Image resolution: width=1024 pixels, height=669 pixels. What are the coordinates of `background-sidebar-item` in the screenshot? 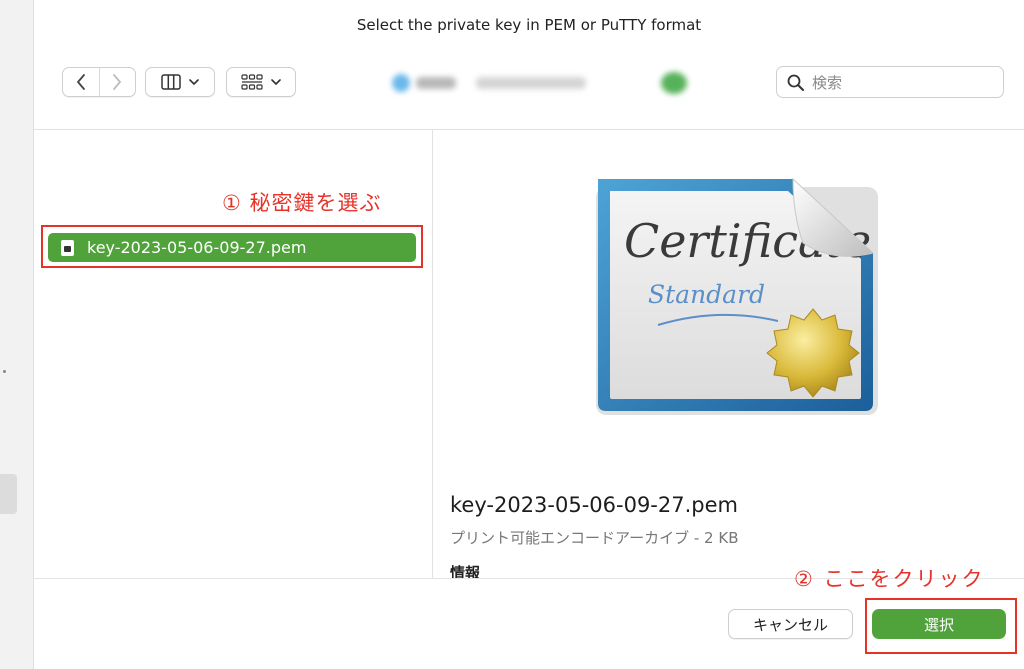 It's located at (8, 494).